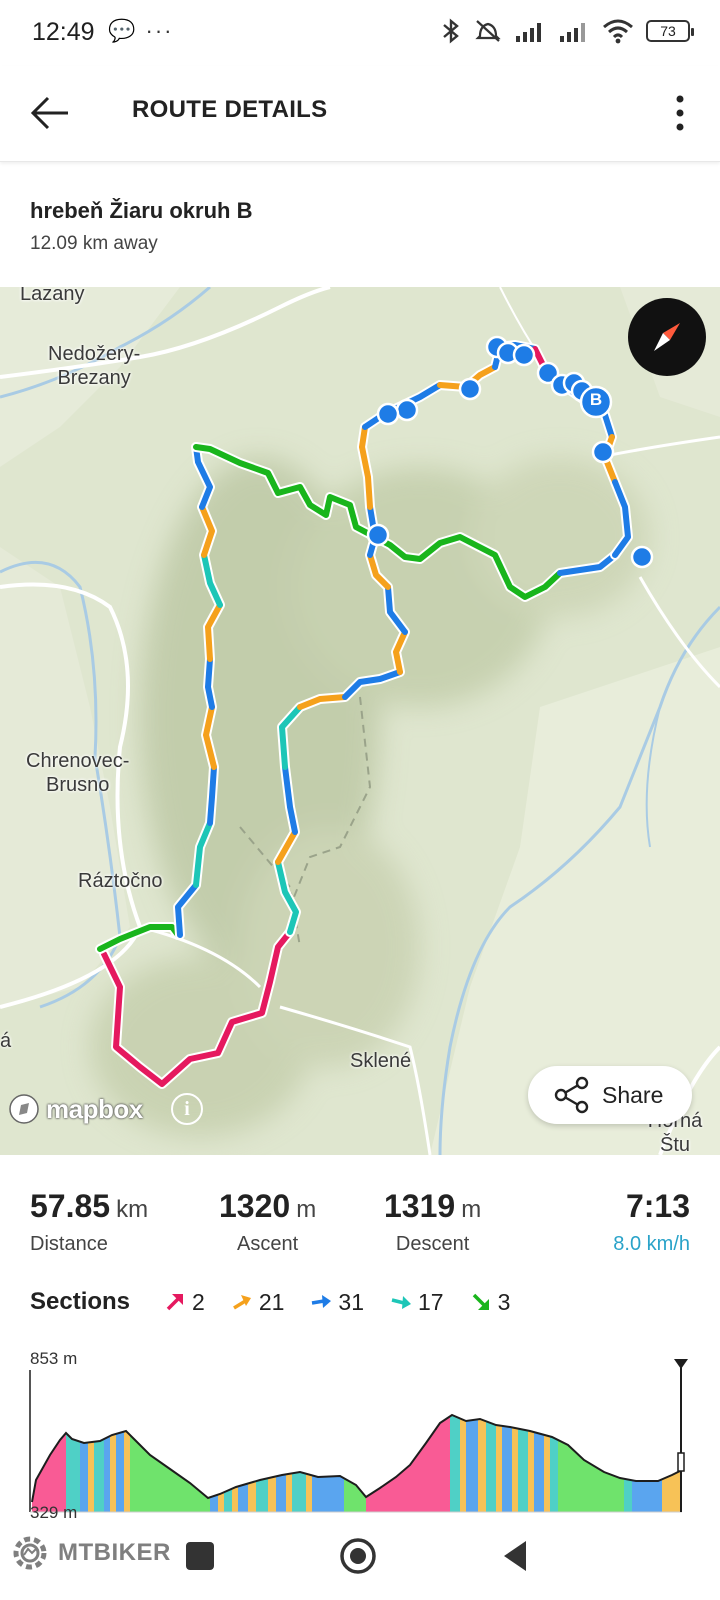 The image size is (720, 1600). What do you see at coordinates (63, 32) in the screenshot?
I see `status-time: 12:49` at bounding box center [63, 32].